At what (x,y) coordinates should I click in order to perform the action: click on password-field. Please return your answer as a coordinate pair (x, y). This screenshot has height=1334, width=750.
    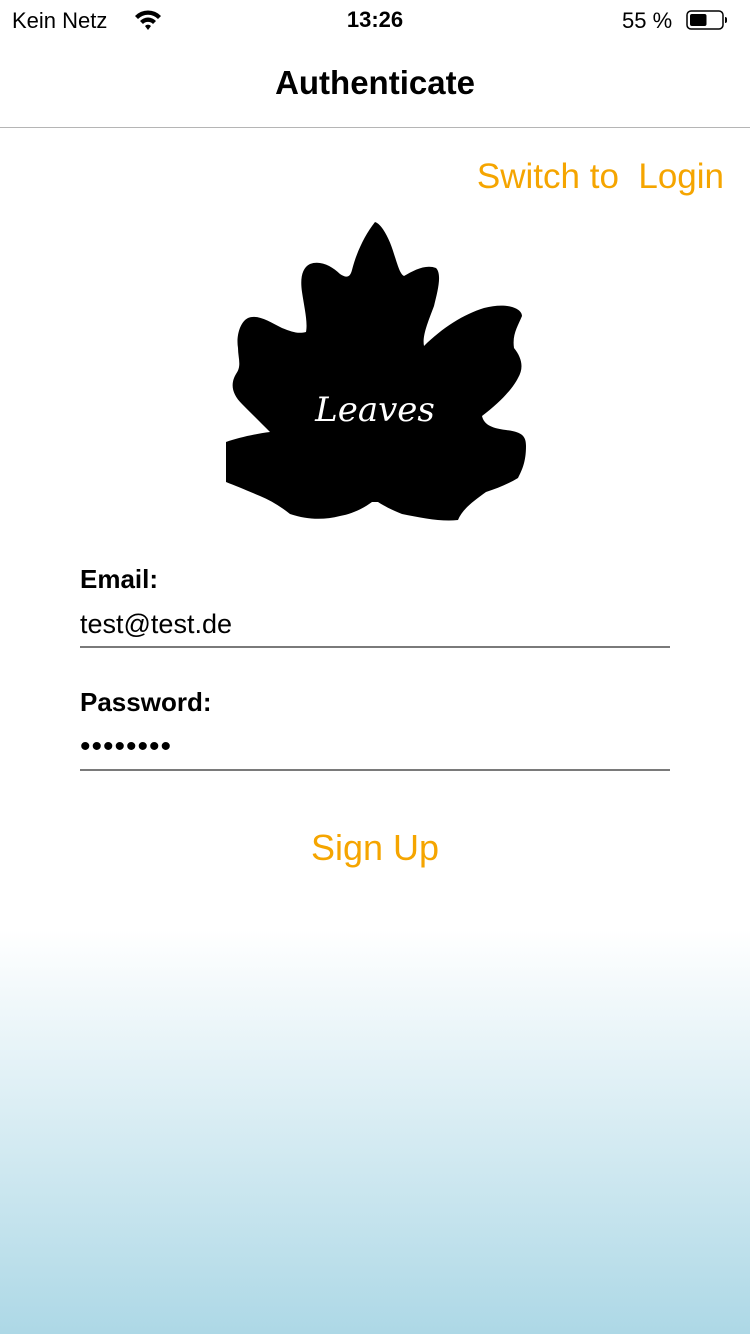
    Looking at the image, I should click on (375, 748).